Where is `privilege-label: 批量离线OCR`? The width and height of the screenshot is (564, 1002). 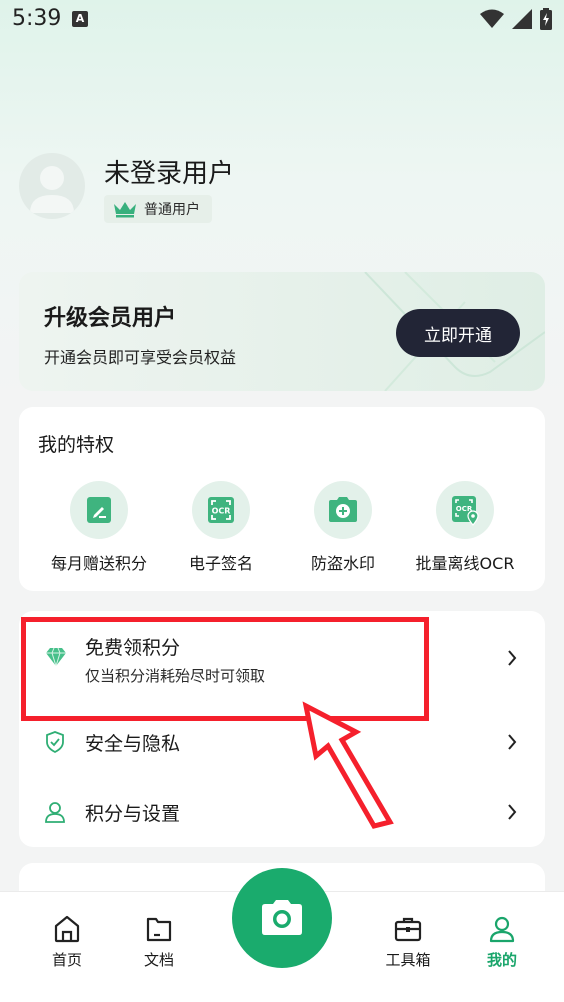 privilege-label: 批量离线OCR is located at coordinates (465, 563).